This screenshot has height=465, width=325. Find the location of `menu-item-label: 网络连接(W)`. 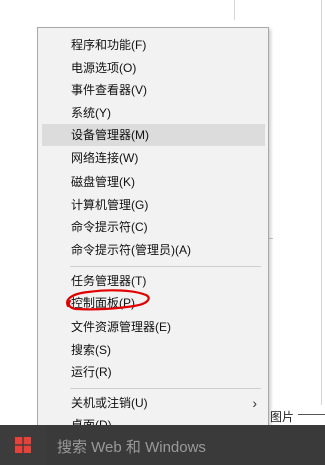

menu-item-label: 网络连接(W) is located at coordinates (105, 158).